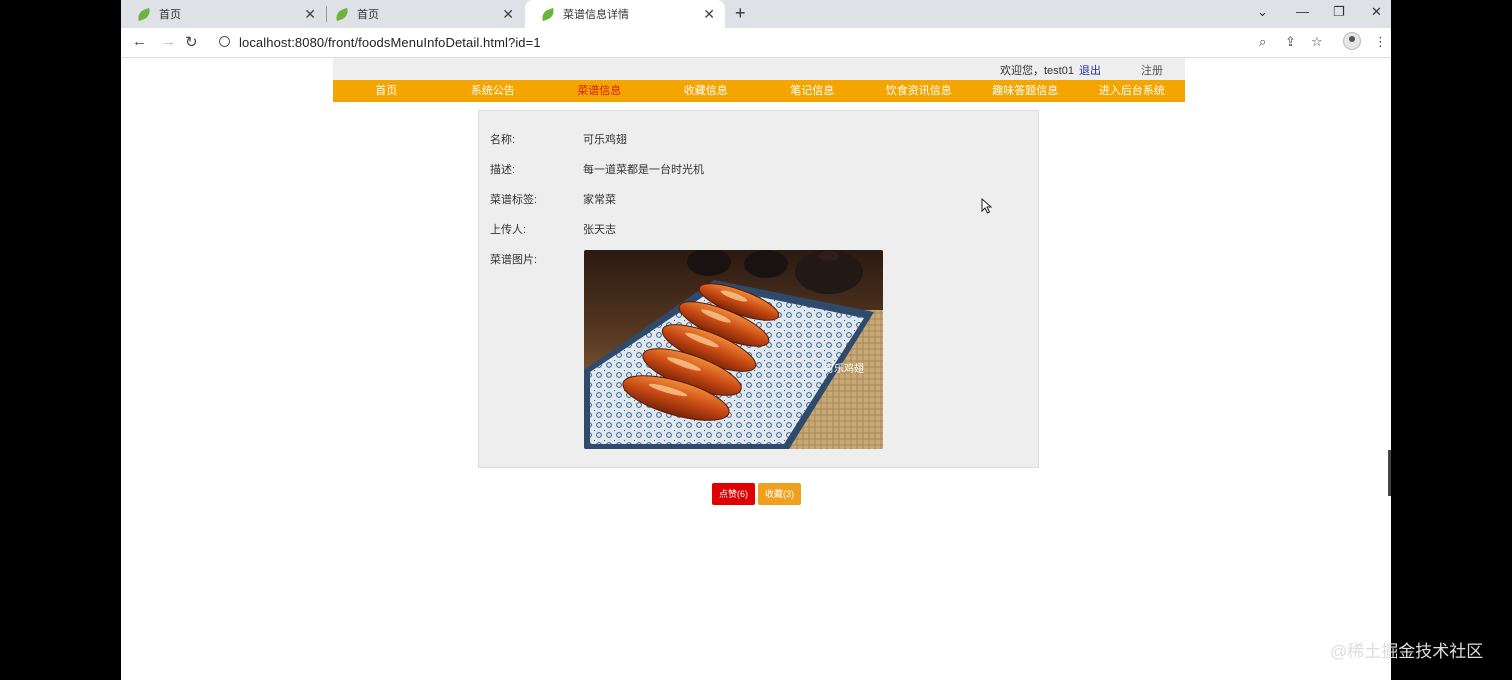 This screenshot has width=1512, height=680. I want to click on tab-dish-detail: 菜谱信息详情 ✕, so click(625, 14).